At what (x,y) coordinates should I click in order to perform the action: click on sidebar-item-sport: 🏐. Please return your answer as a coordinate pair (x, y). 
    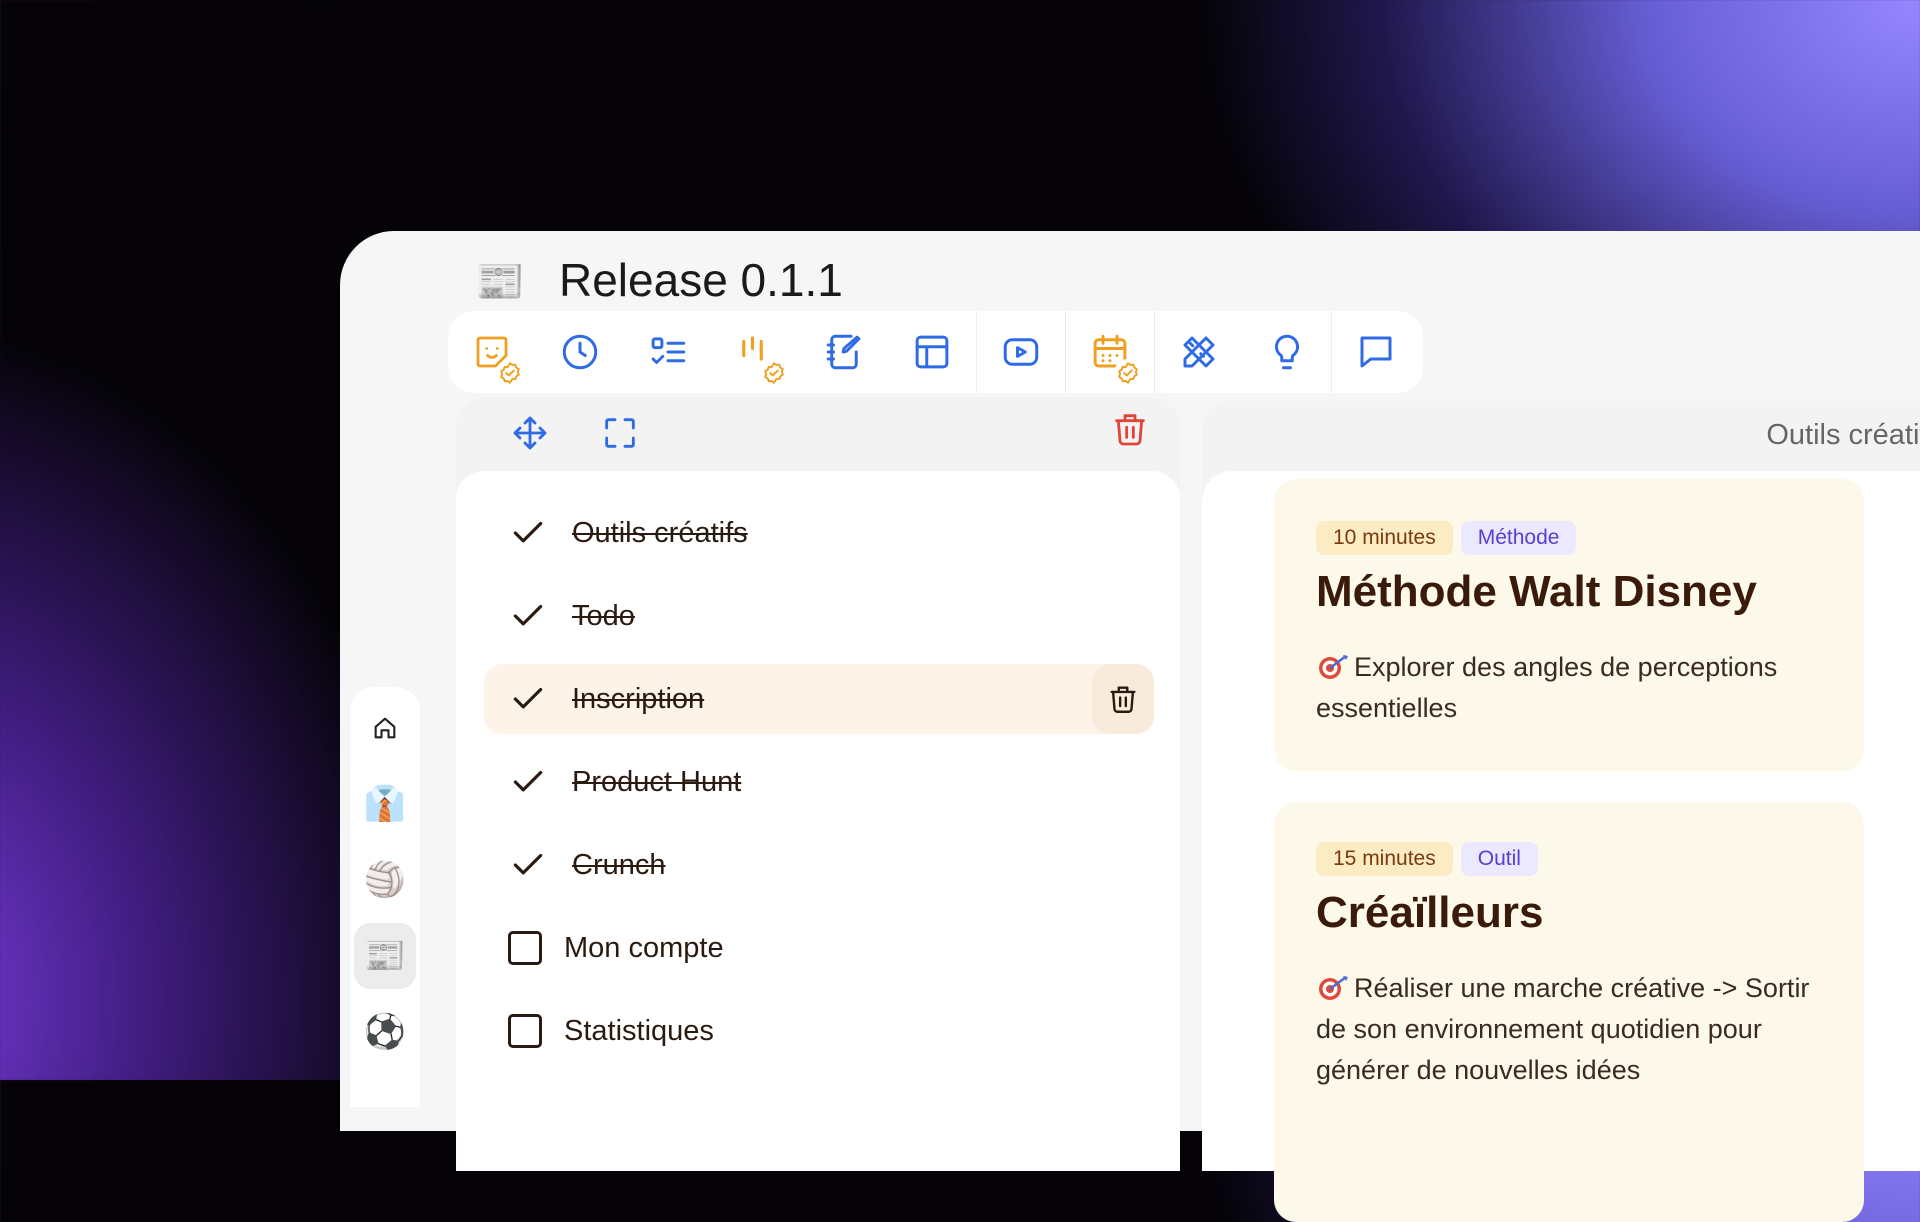
    Looking at the image, I should click on (385, 880).